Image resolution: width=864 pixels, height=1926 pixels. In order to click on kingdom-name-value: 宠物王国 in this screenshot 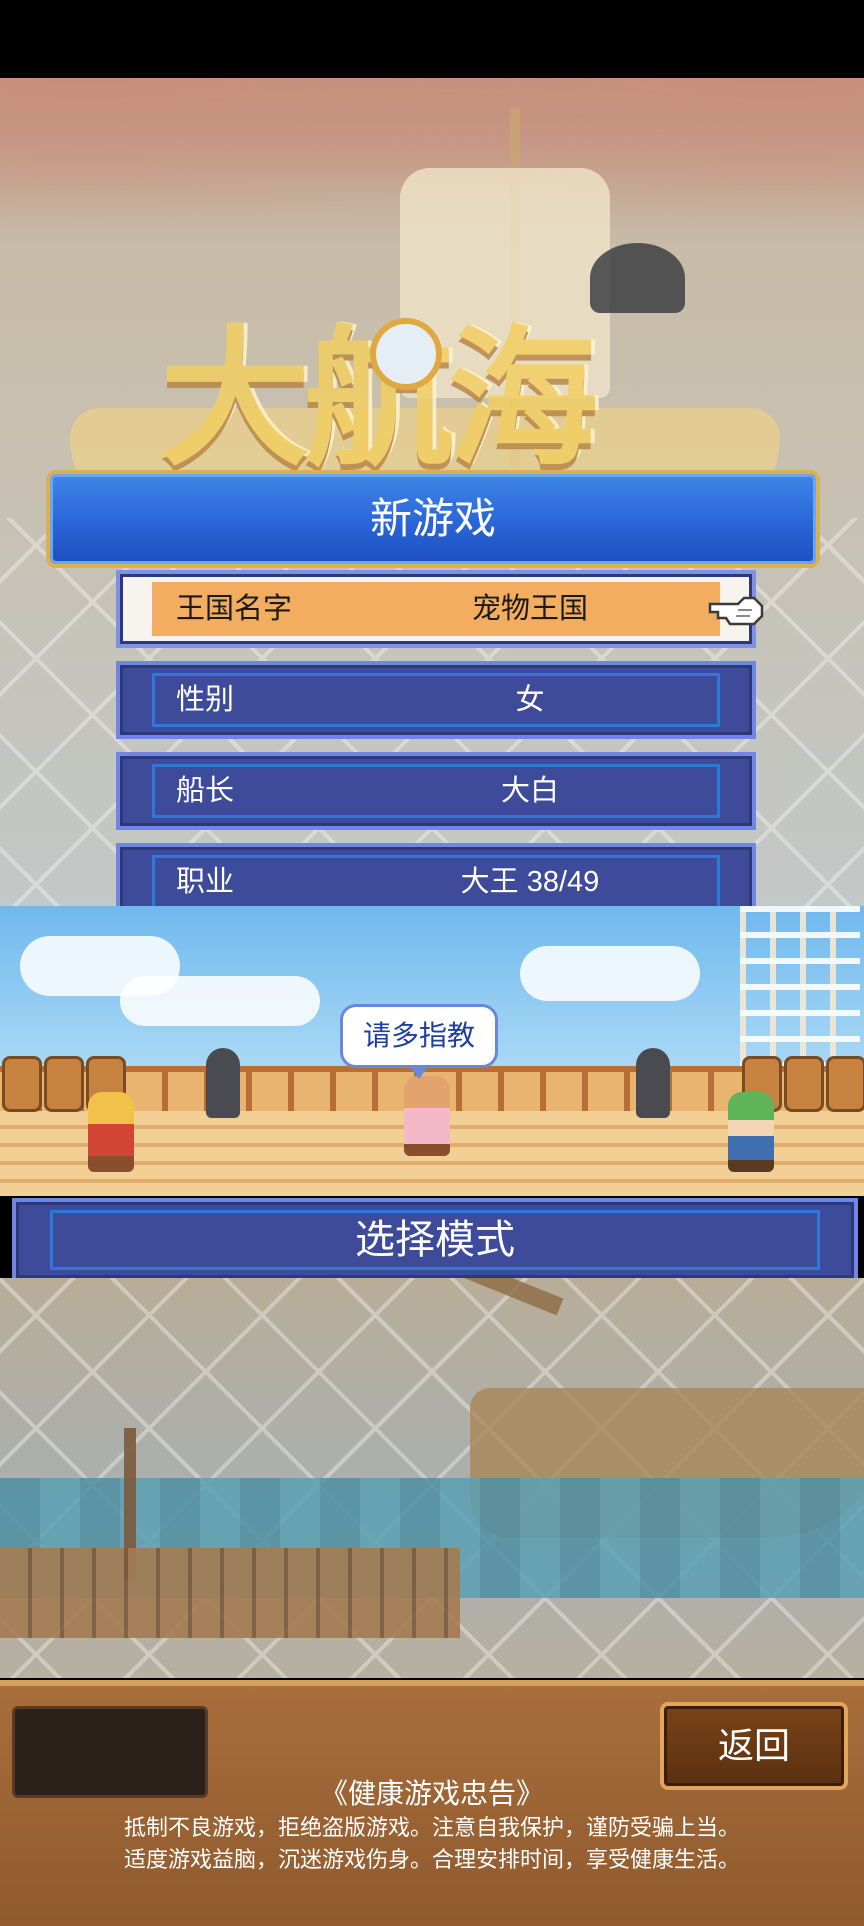, I will do `click(529, 609)`.